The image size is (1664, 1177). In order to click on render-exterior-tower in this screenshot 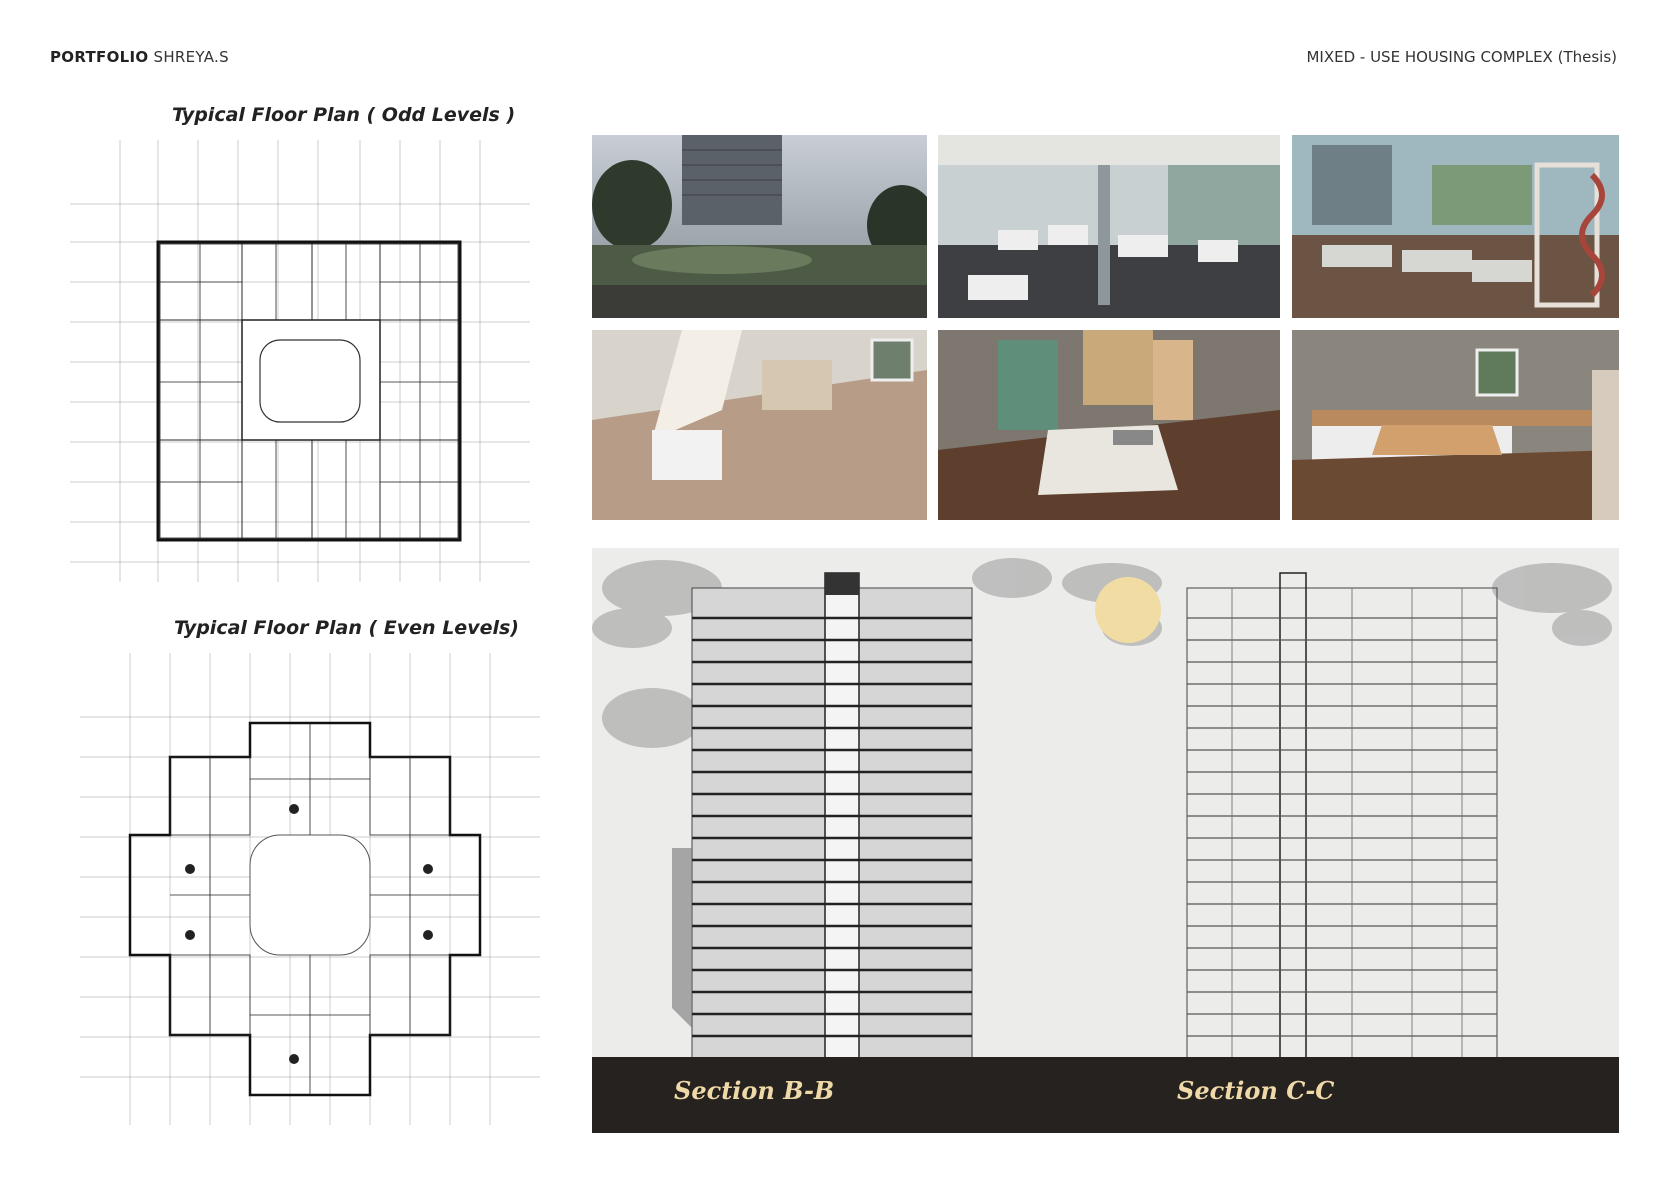, I will do `click(759, 226)`.